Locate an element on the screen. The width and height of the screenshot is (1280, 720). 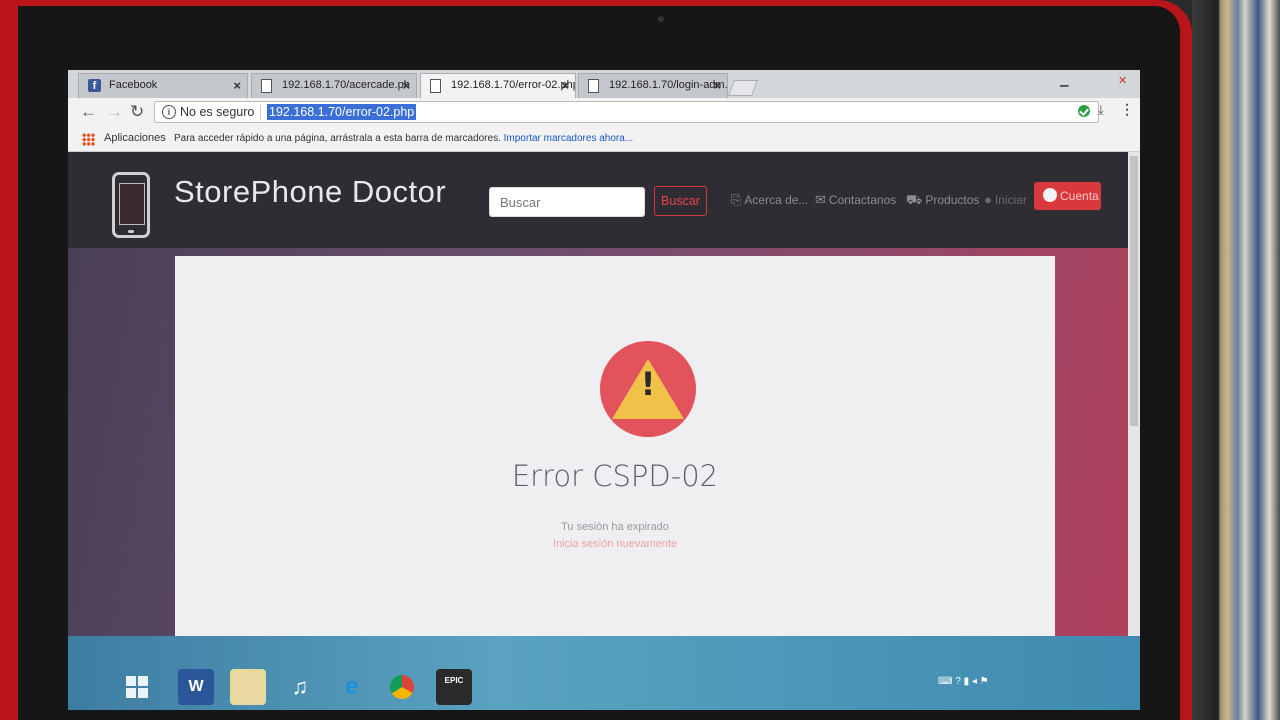
os-taskbar: W ♫ e EPIC ⌨ ? ▮ ◂ ⚑ is located at coordinates (604, 673).